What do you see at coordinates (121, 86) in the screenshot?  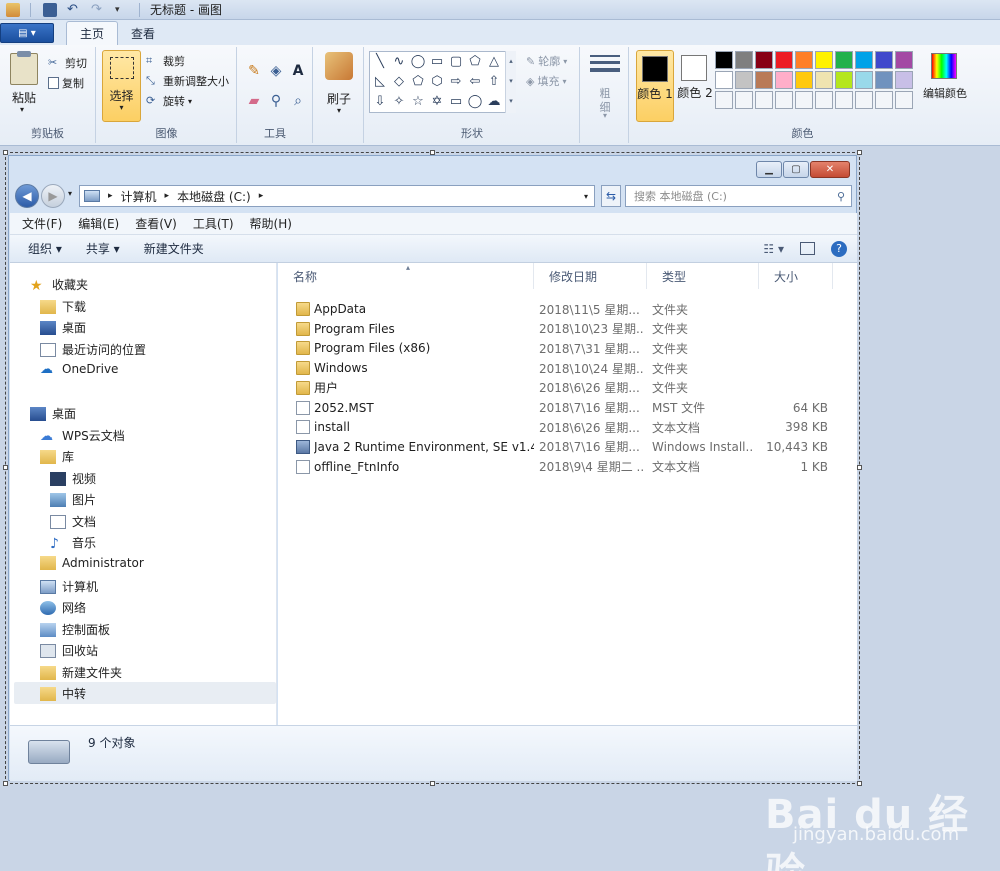 I see `select-button: 选择 ▾` at bounding box center [121, 86].